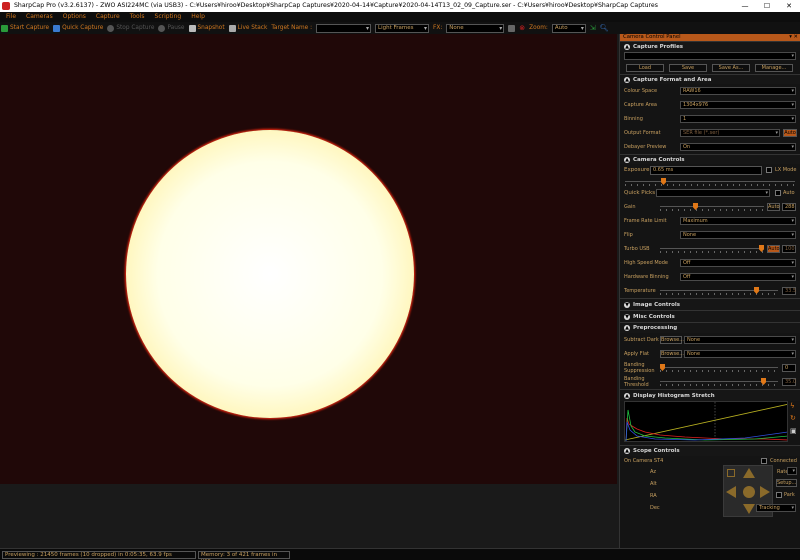 The height and width of the screenshot is (560, 800). I want to click on banding-threshold-value: 35.0, so click(789, 382).